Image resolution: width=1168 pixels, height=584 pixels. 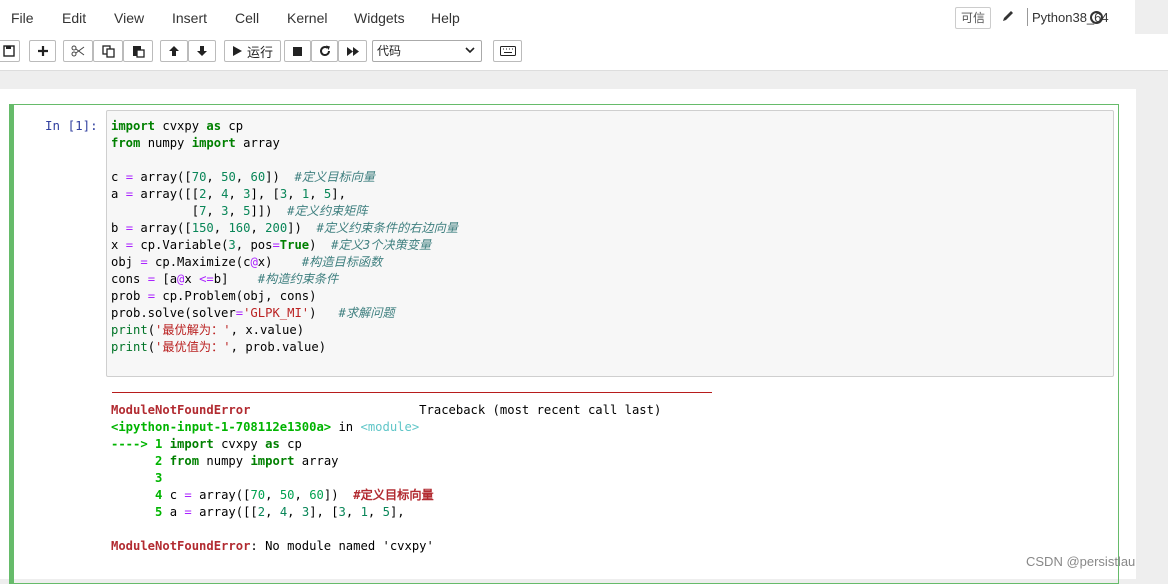 I want to click on restart-icon, so click(x=324, y=51).